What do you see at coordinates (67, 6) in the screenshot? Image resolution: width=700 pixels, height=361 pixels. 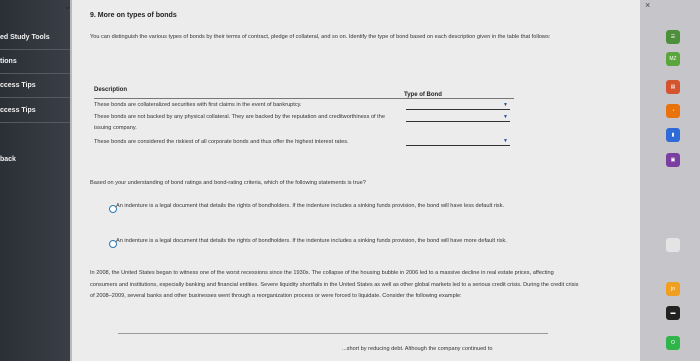 I see `chevron-down-icon: ⌄` at bounding box center [67, 6].